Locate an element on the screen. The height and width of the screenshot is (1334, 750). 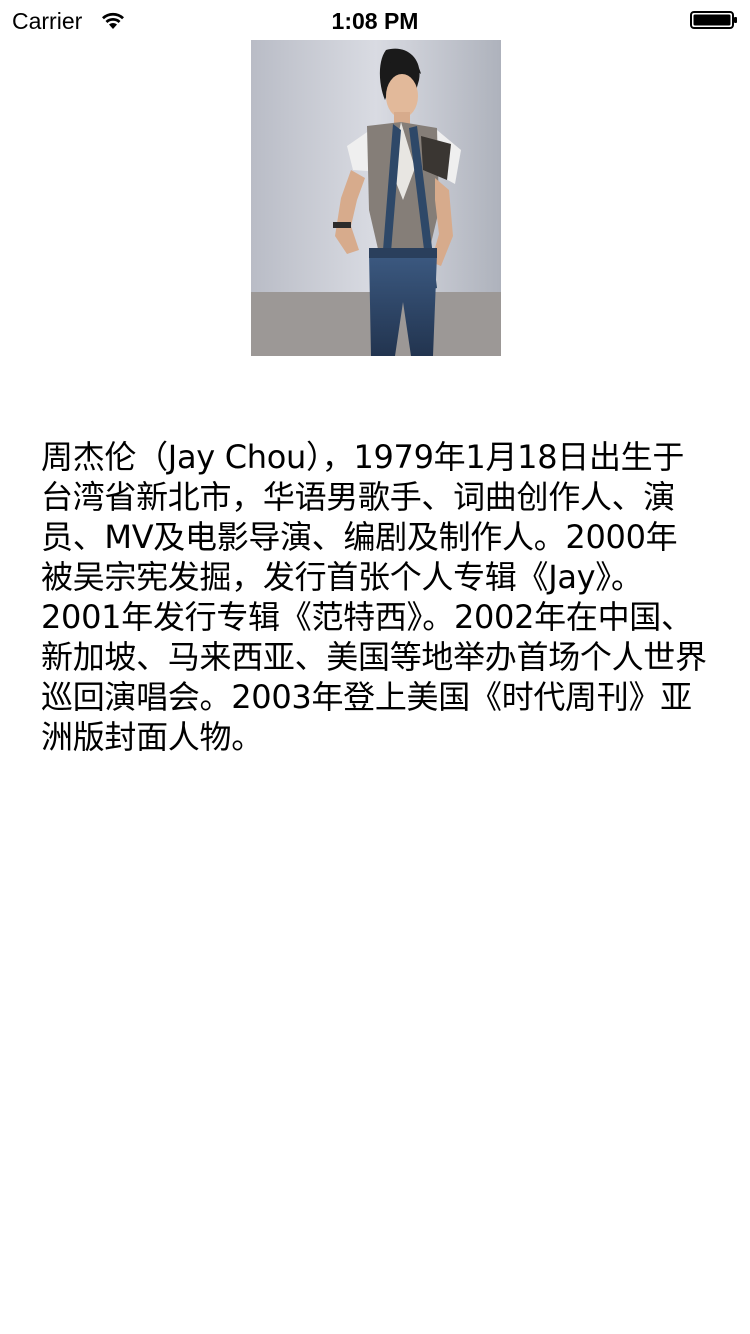
profile-photo is located at coordinates (376, 198).